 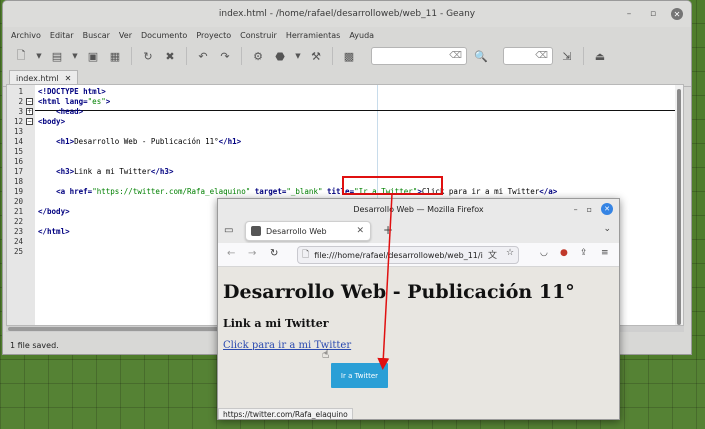 I want to click on line-number: 17, so click(x=18, y=171).